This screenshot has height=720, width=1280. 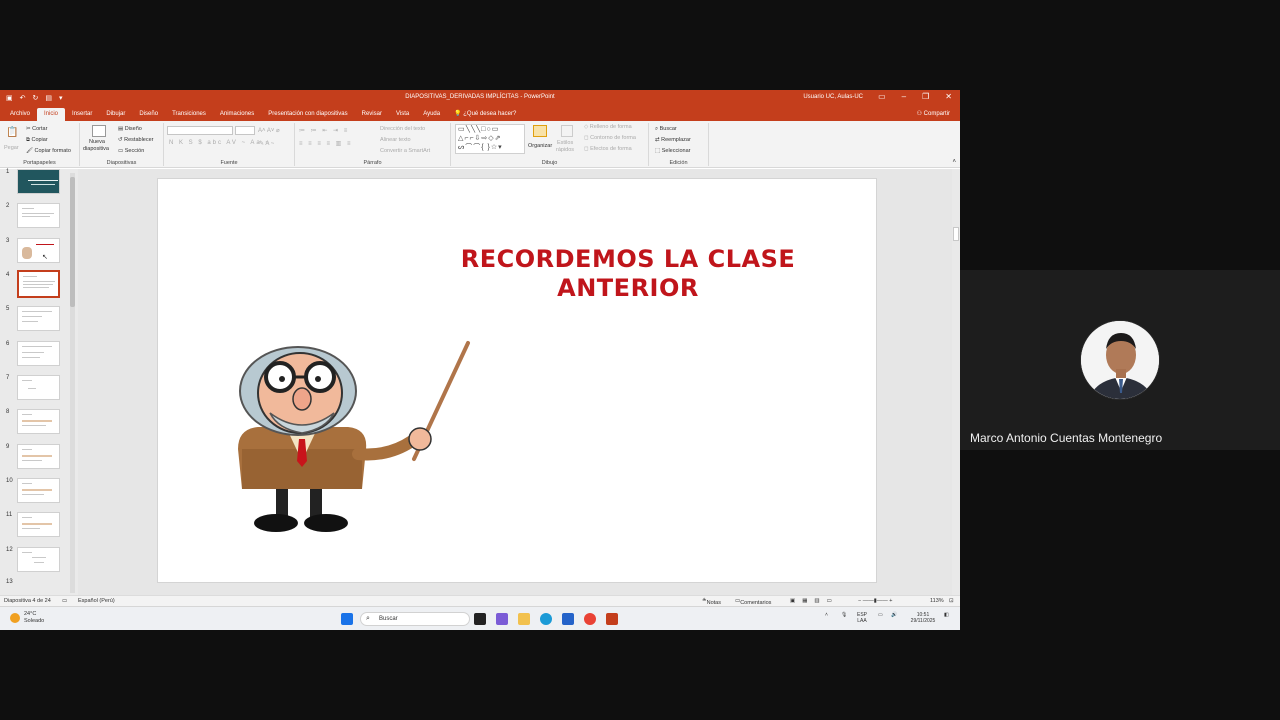 What do you see at coordinates (12, 132) in the screenshot?
I see `paste-icon: 📋` at bounding box center [12, 132].